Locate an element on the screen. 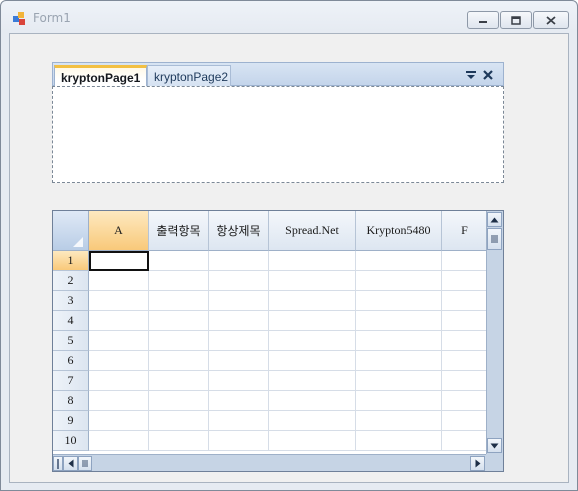 This screenshot has width=578, height=491. row-header-4: 4 is located at coordinates (71, 321).